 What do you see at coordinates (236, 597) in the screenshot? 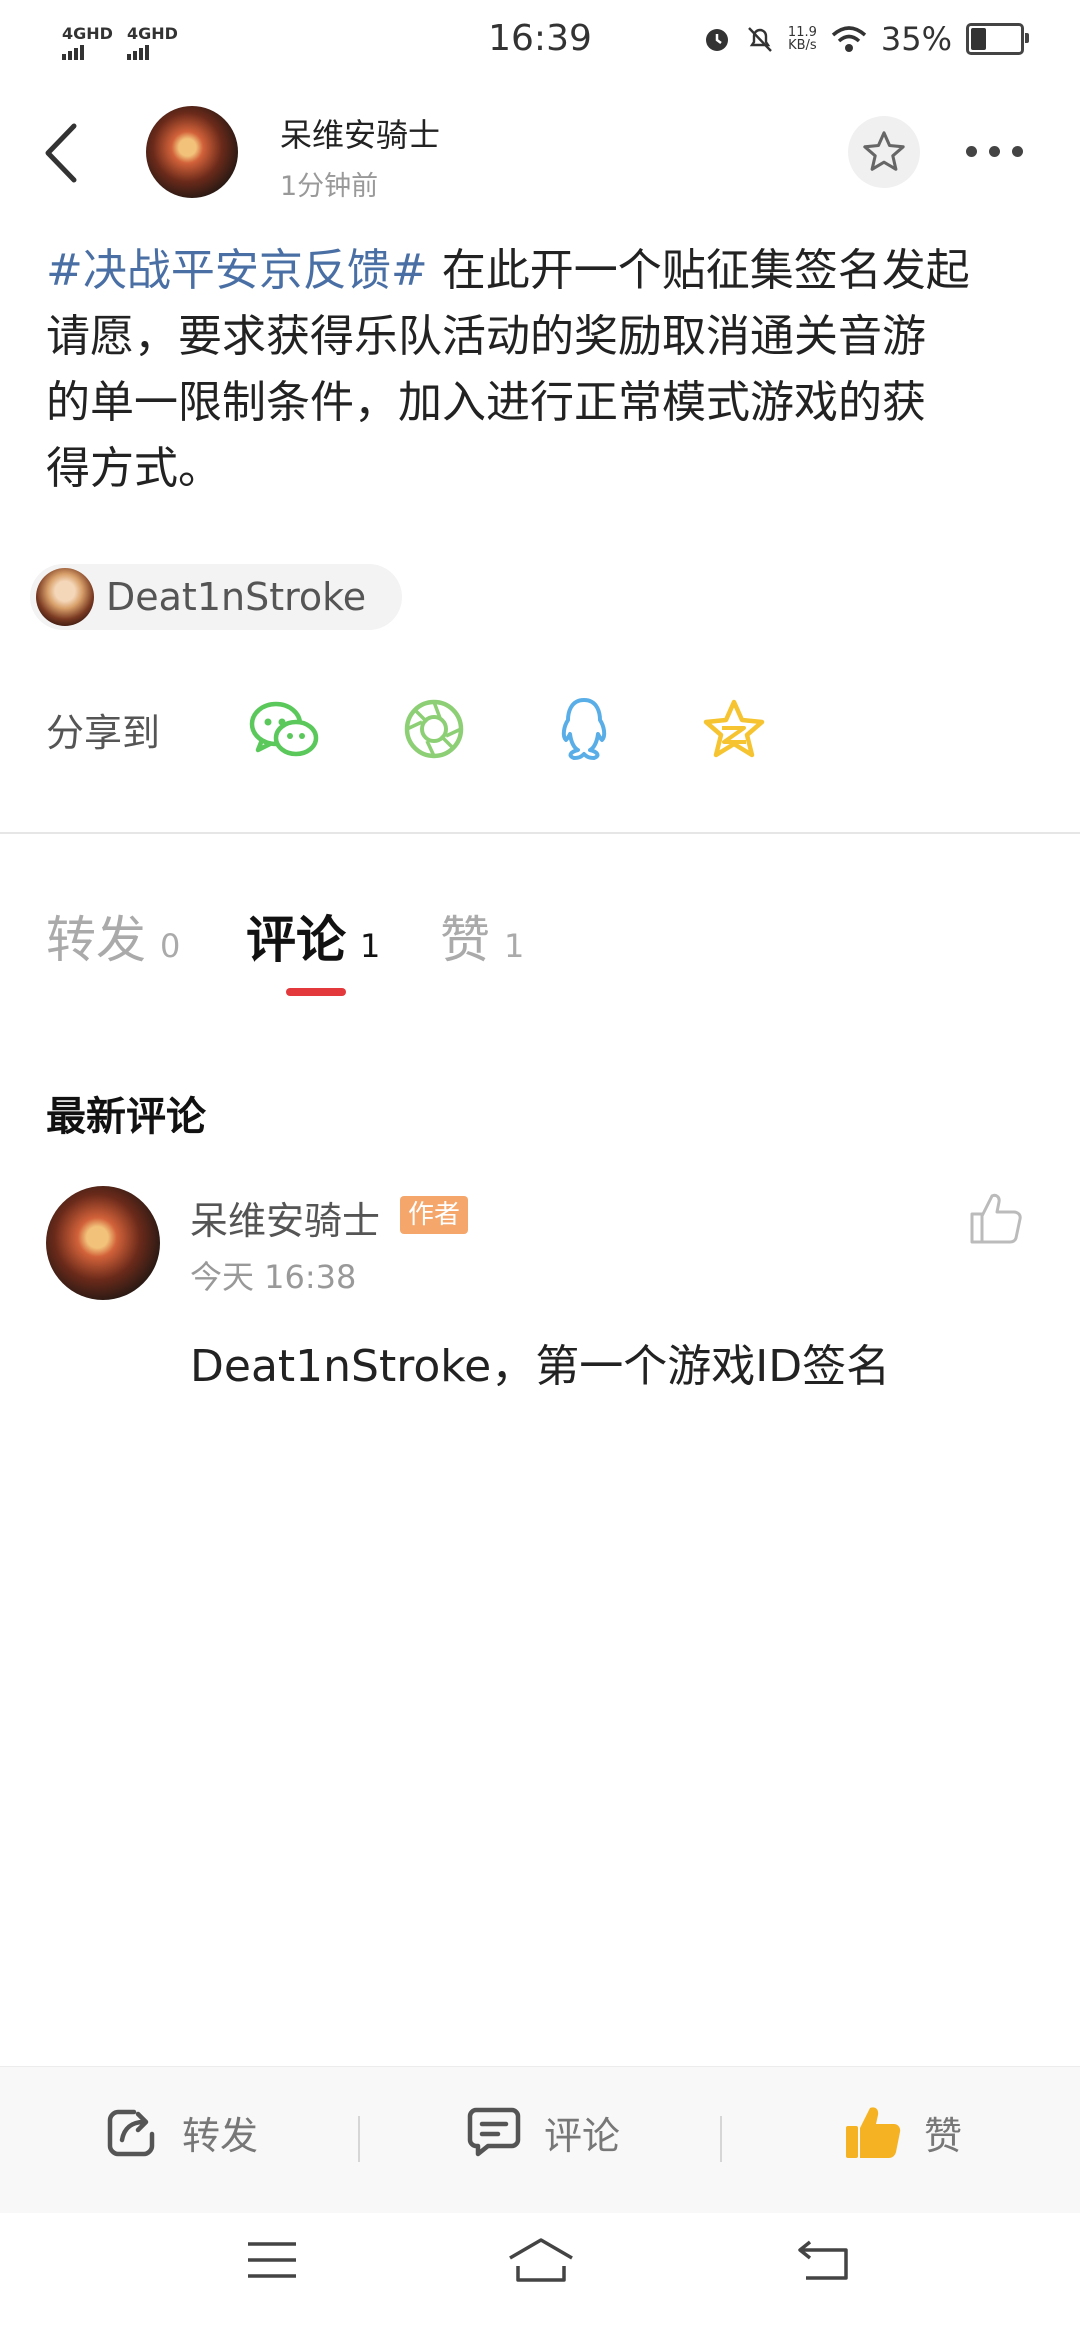
I see `mention-name: Deat1nStroke` at bounding box center [236, 597].